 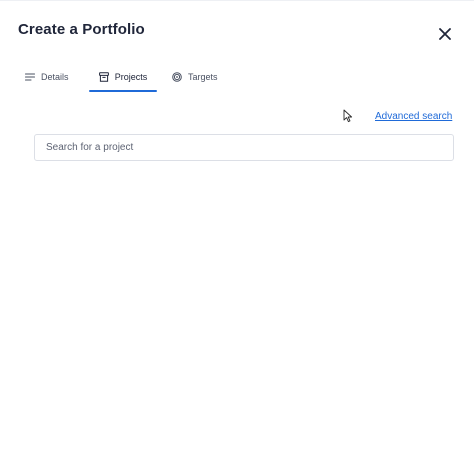 I want to click on target-icon, so click(x=177, y=77).